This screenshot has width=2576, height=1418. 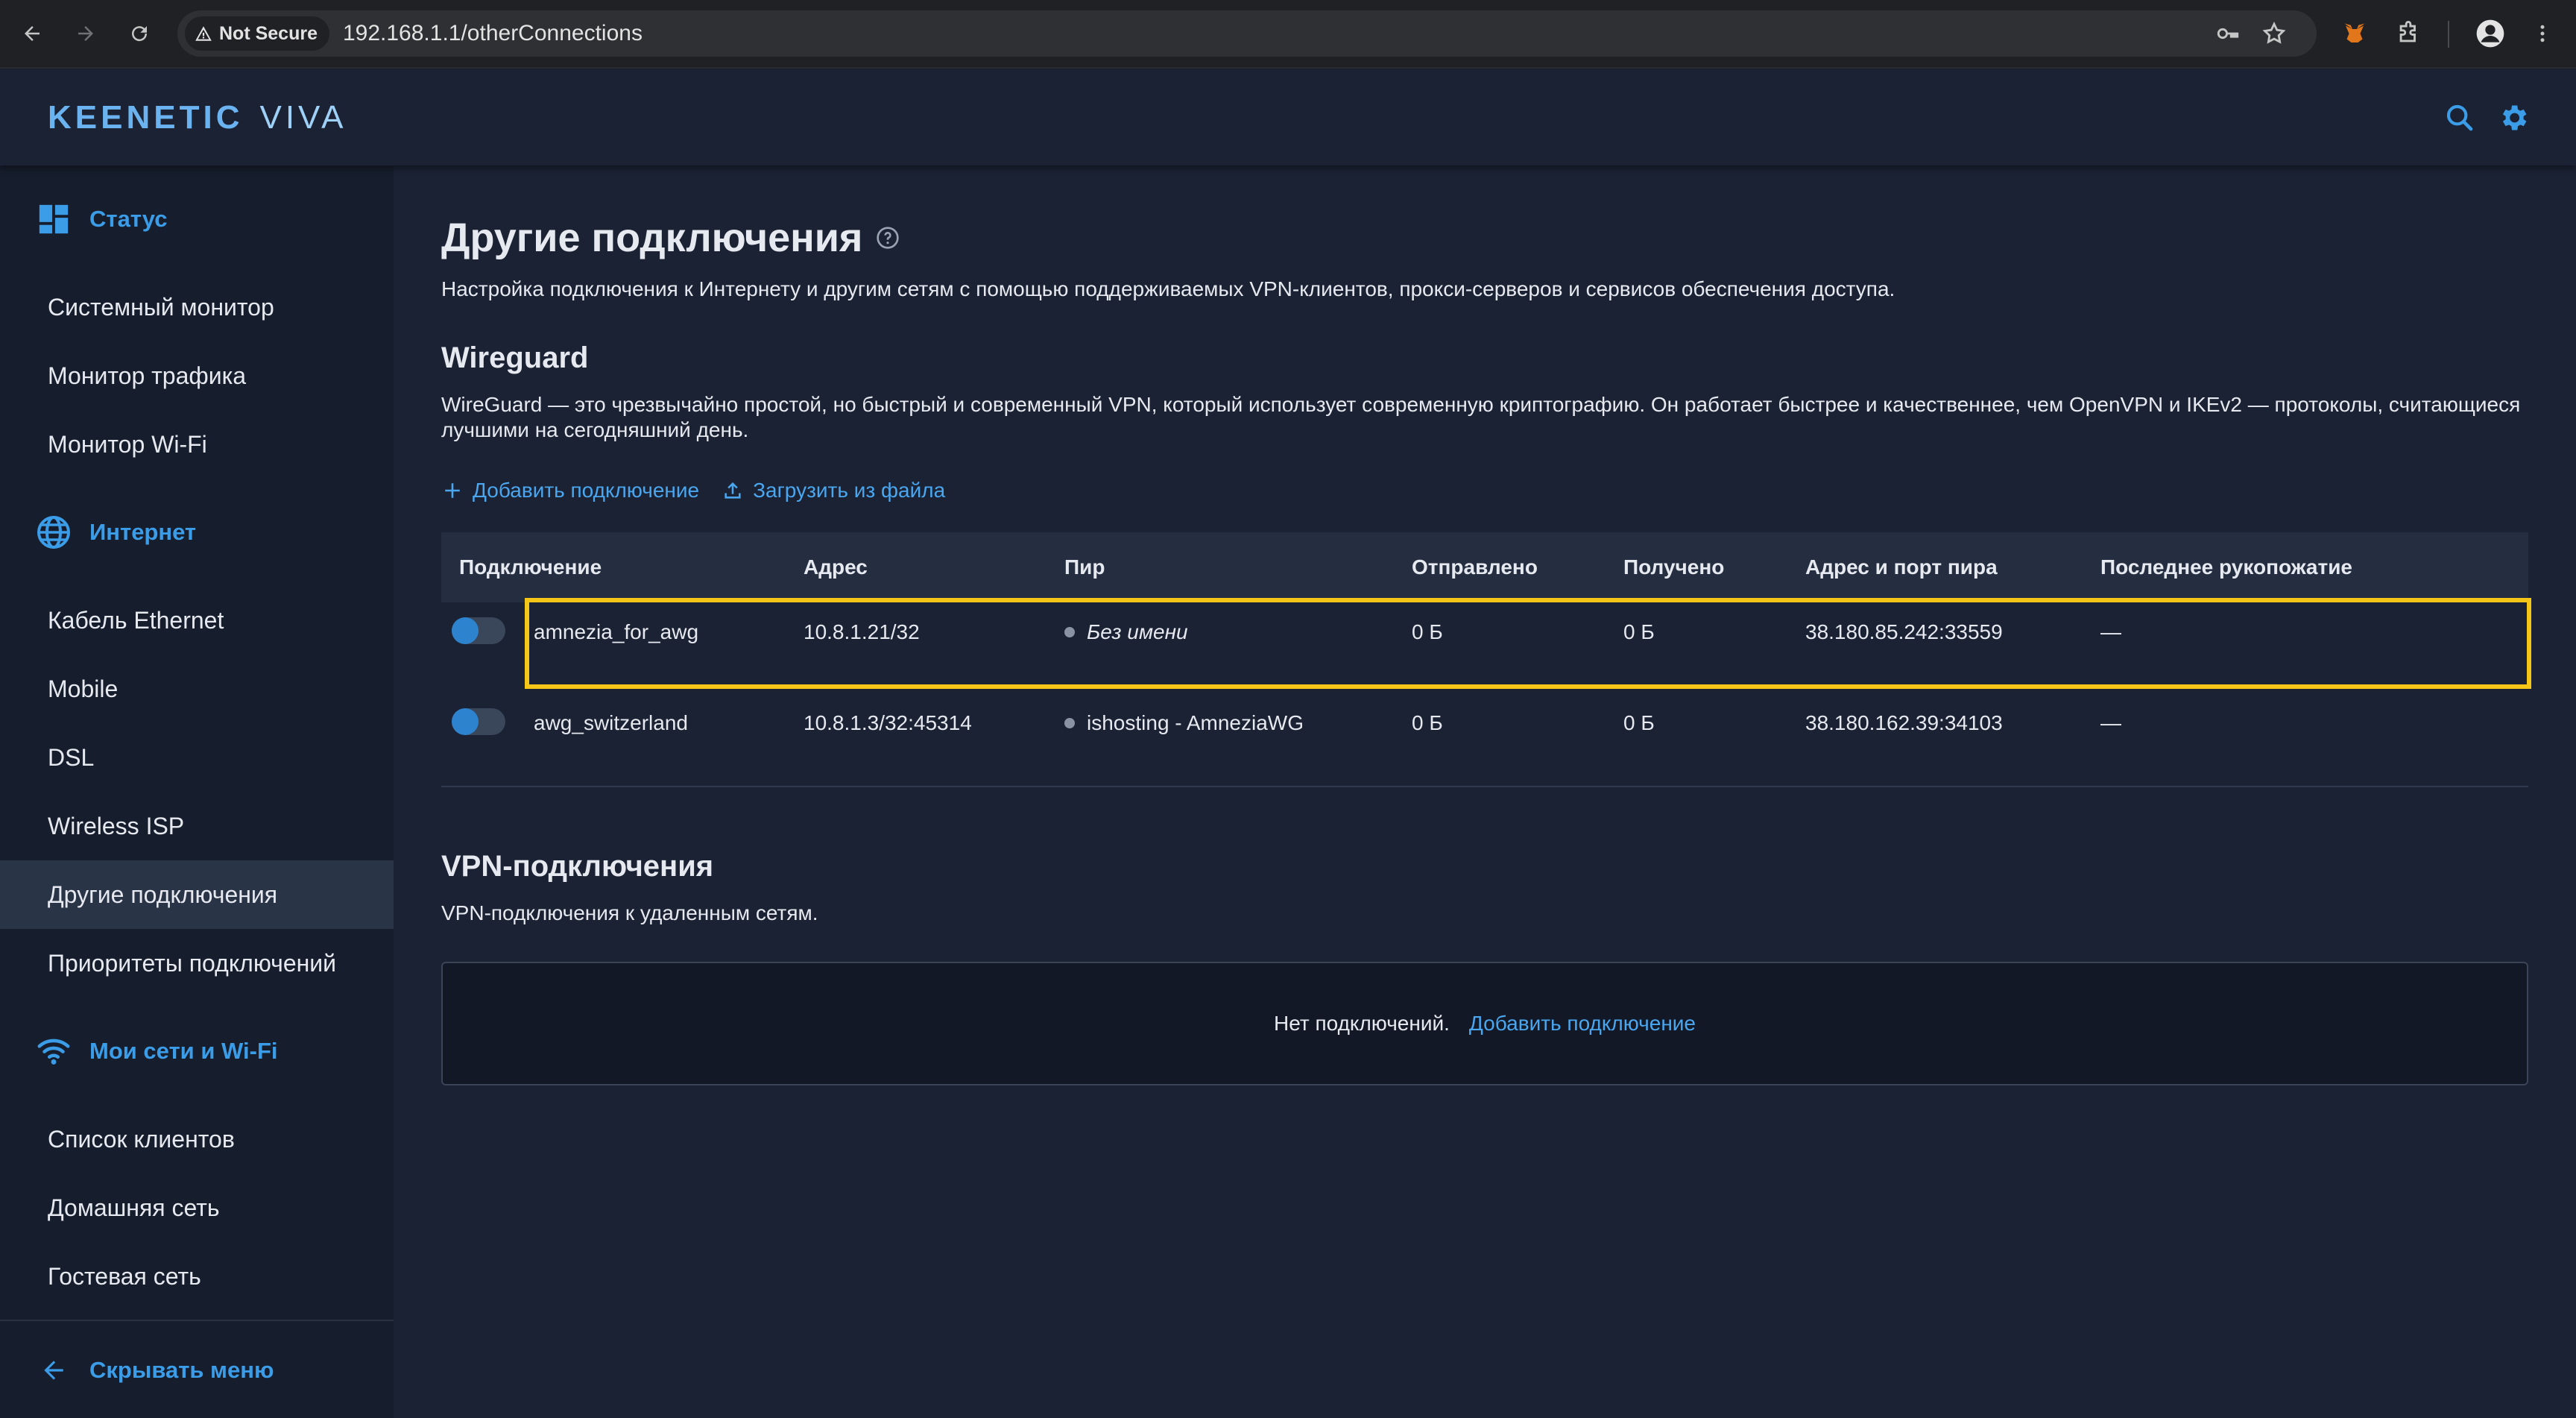 I want to click on sidebar-item-mobile: Mobile, so click(x=197, y=689).